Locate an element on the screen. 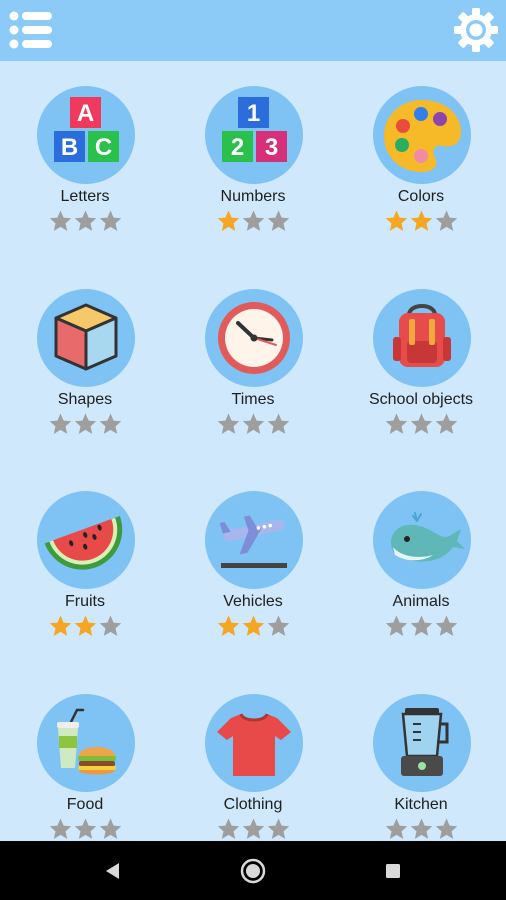 The width and height of the screenshot is (506, 900). category-label: School objects is located at coordinates (421, 399).